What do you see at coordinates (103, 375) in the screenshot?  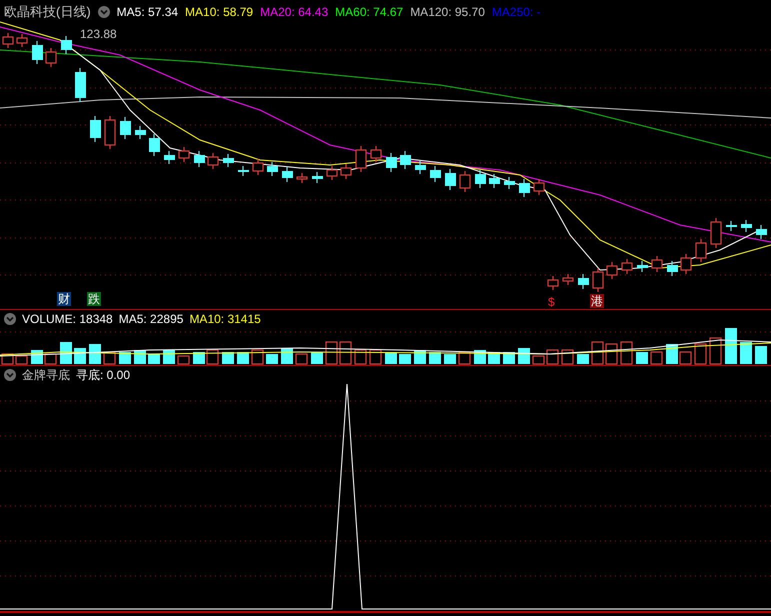 I see `indicator-value: 寻底: 0.00` at bounding box center [103, 375].